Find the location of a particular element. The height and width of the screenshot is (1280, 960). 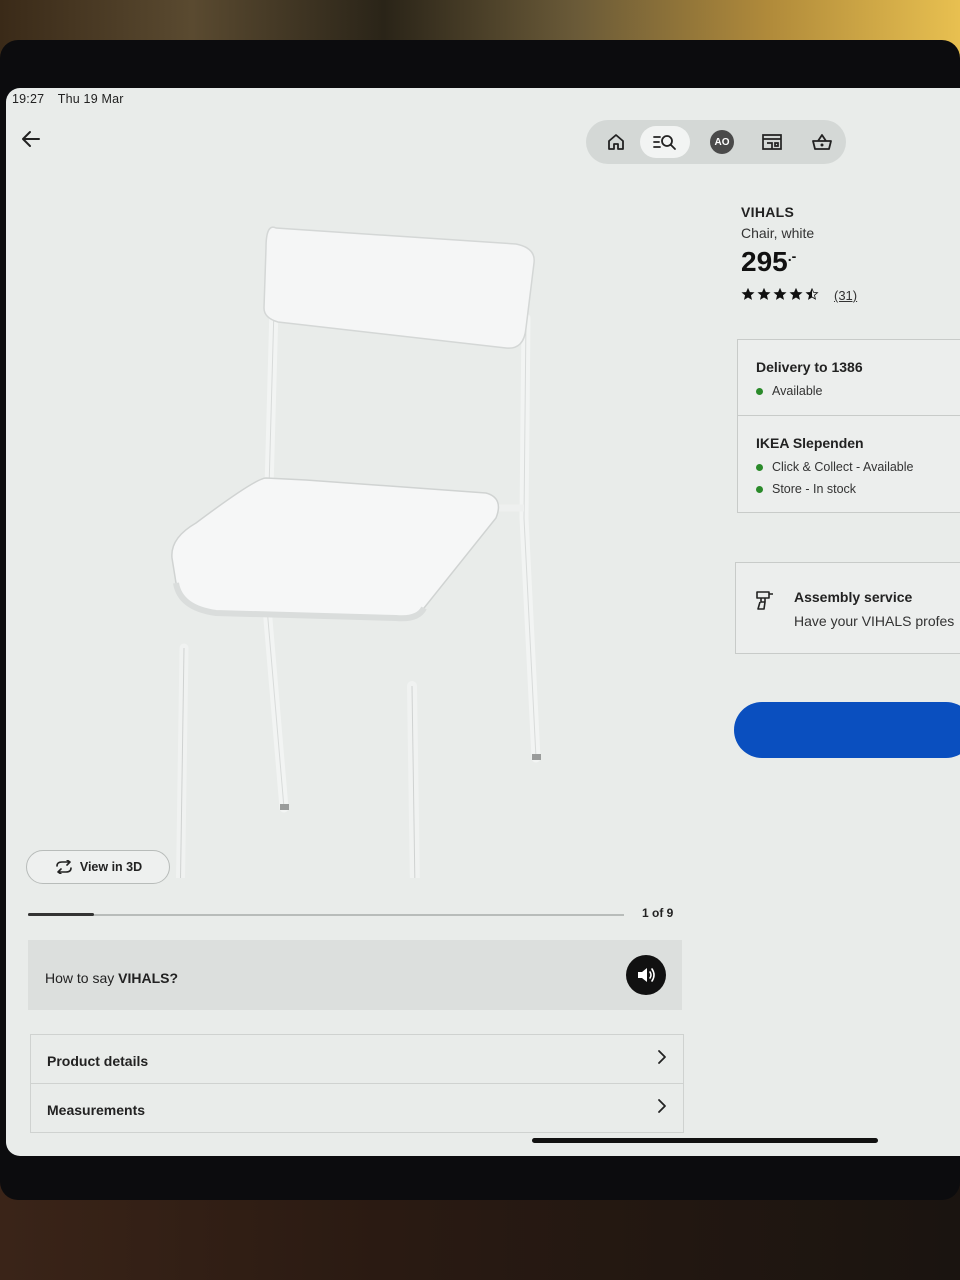

profile-button: AO is located at coordinates (722, 142).